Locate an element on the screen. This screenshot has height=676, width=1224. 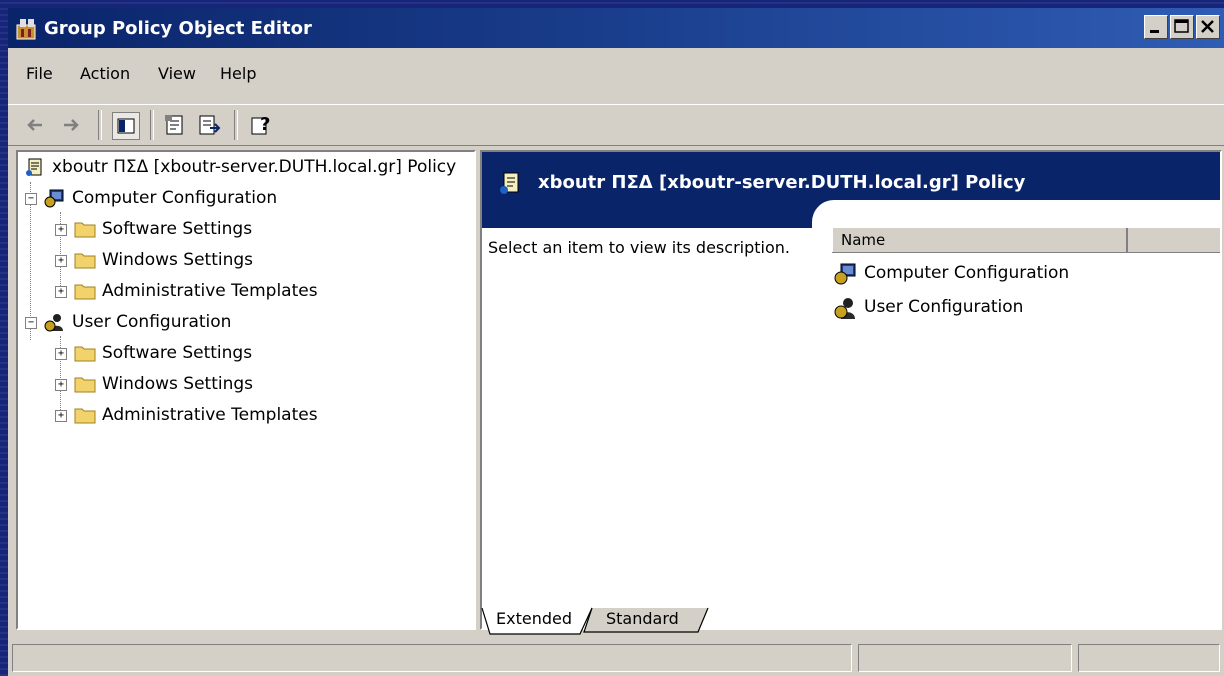
group-policy-app-icon is located at coordinates (26, 29).